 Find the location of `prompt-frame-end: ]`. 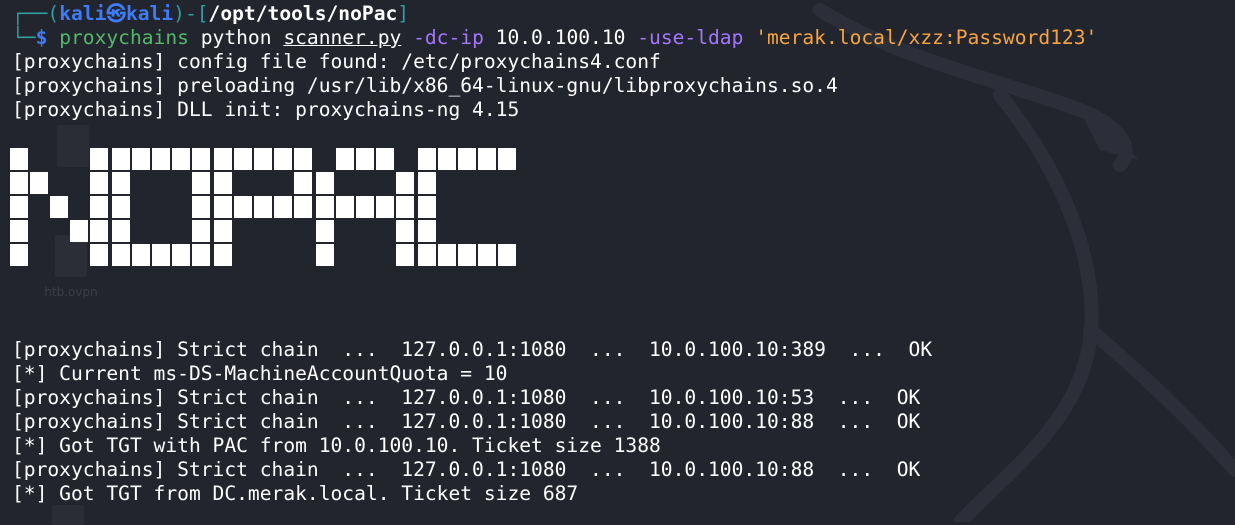

prompt-frame-end: ] is located at coordinates (403, 13).